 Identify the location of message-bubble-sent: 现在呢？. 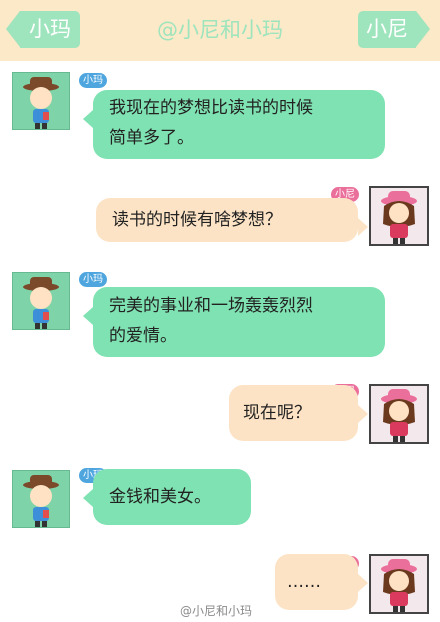
(298, 413).